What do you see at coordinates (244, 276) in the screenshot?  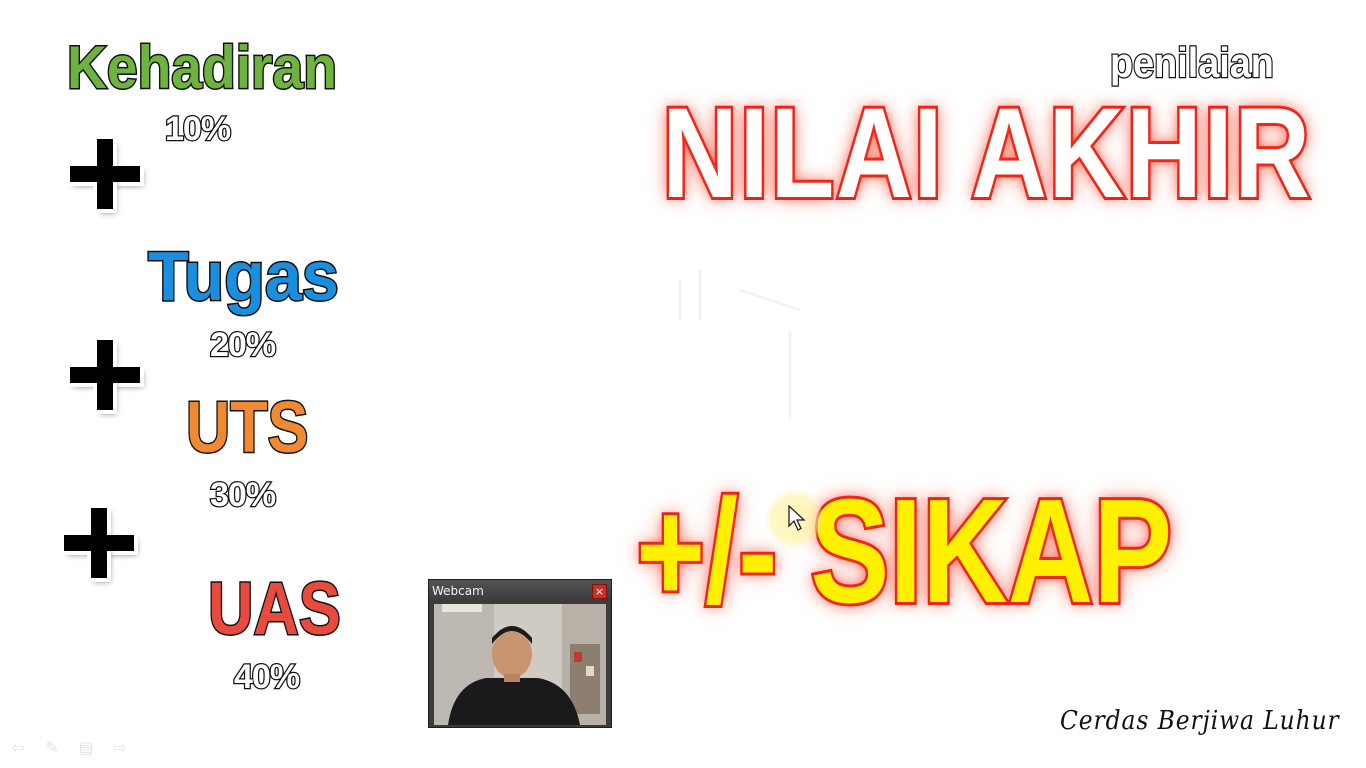 I see `tugas-label: Tugas` at bounding box center [244, 276].